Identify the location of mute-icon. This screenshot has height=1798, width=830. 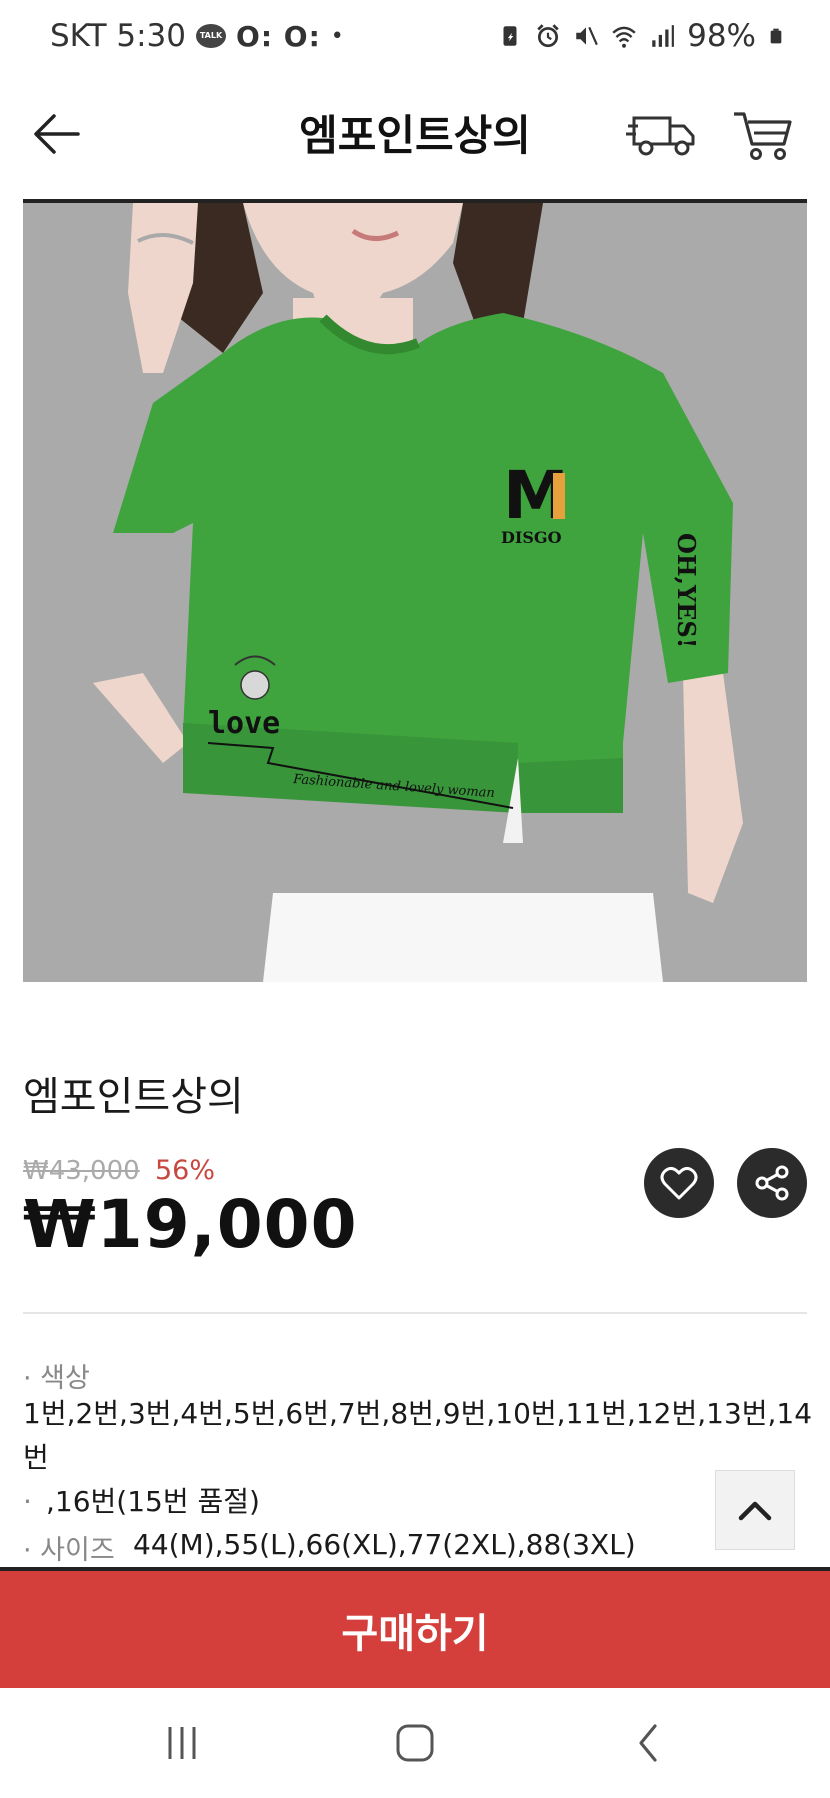
(587, 36).